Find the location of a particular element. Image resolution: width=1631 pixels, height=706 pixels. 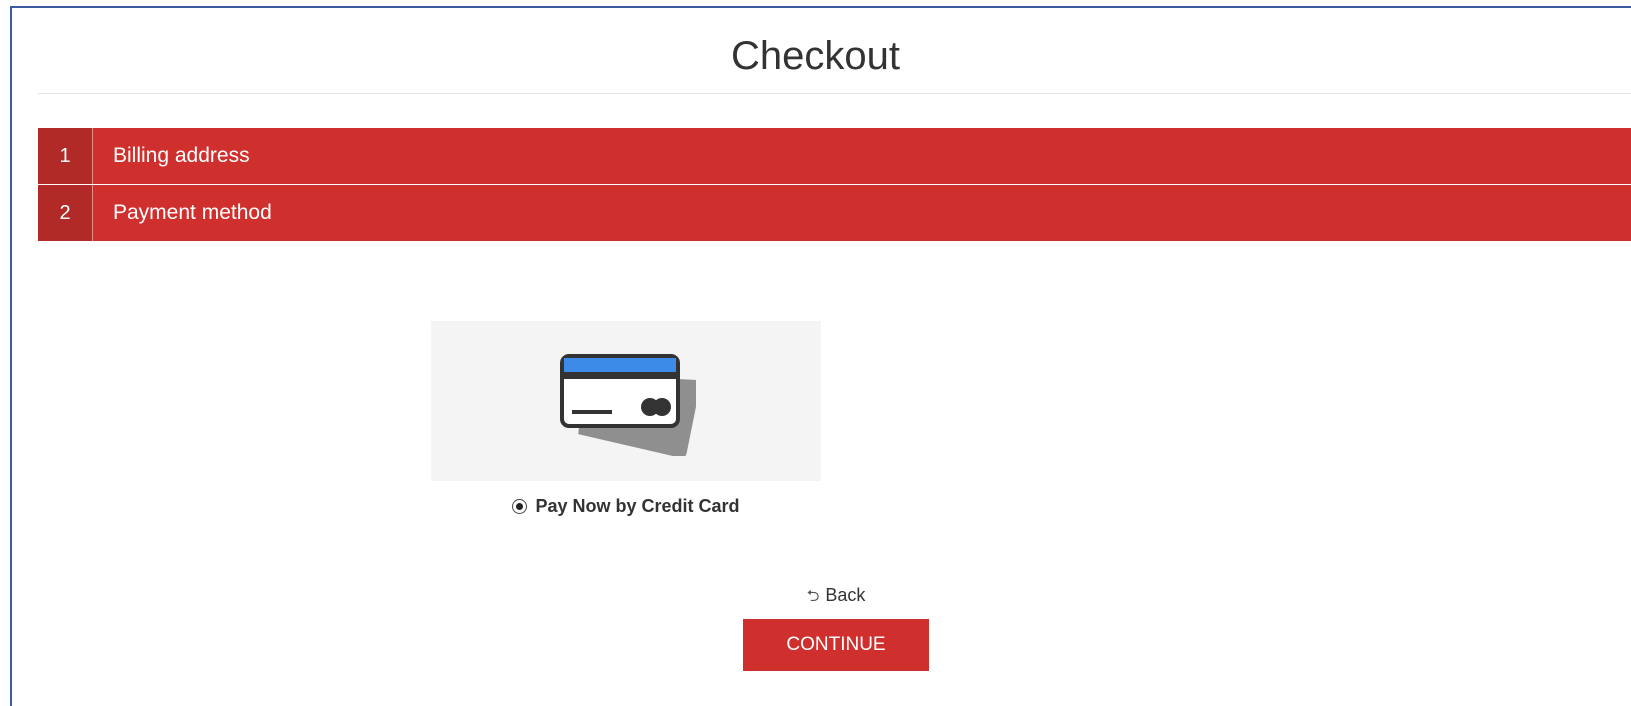

step-payment-method: 2 Payment method is located at coordinates (834, 213).